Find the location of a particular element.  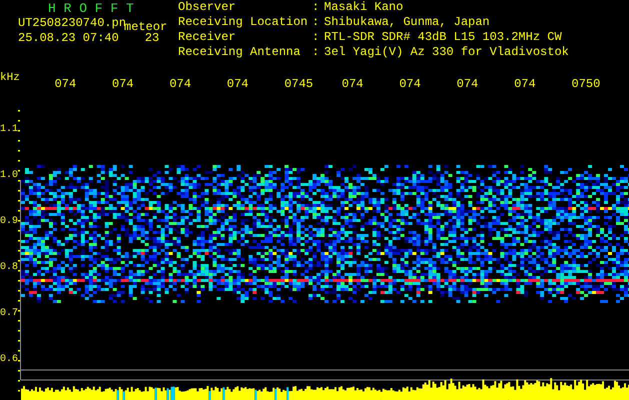

frequency-label: 1.0 is located at coordinates (9, 176).